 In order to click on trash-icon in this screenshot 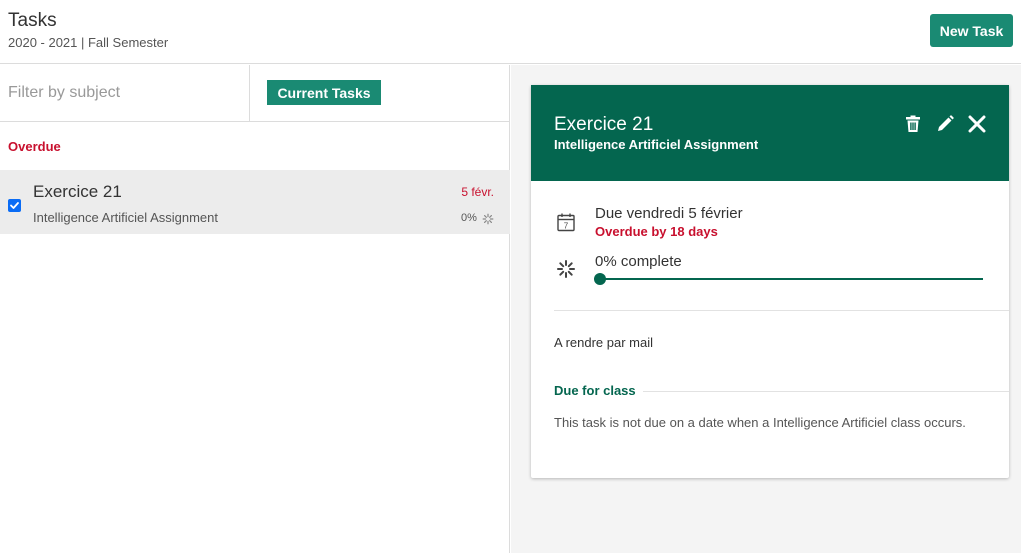, I will do `click(913, 124)`.